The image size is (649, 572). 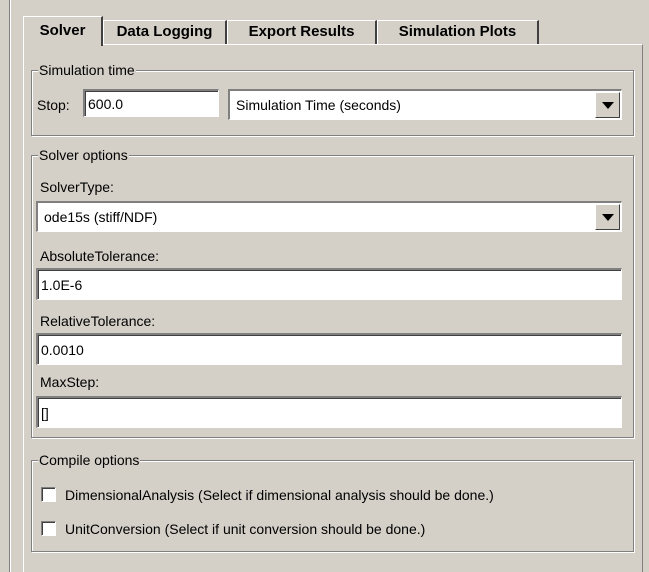 What do you see at coordinates (63, 31) in the screenshot?
I see `tab-solver: Solver` at bounding box center [63, 31].